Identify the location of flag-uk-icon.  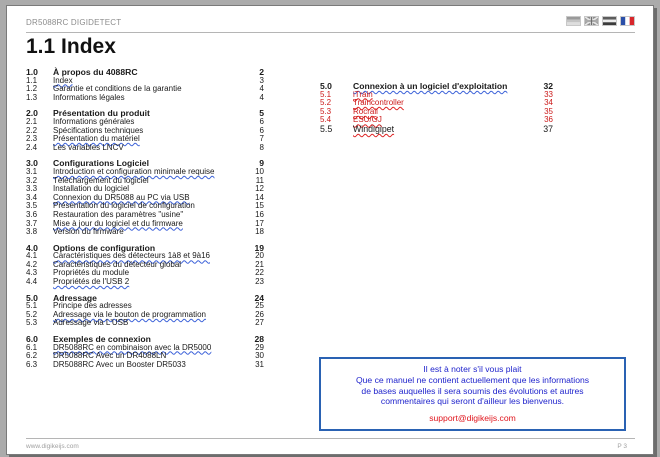
(591, 21).